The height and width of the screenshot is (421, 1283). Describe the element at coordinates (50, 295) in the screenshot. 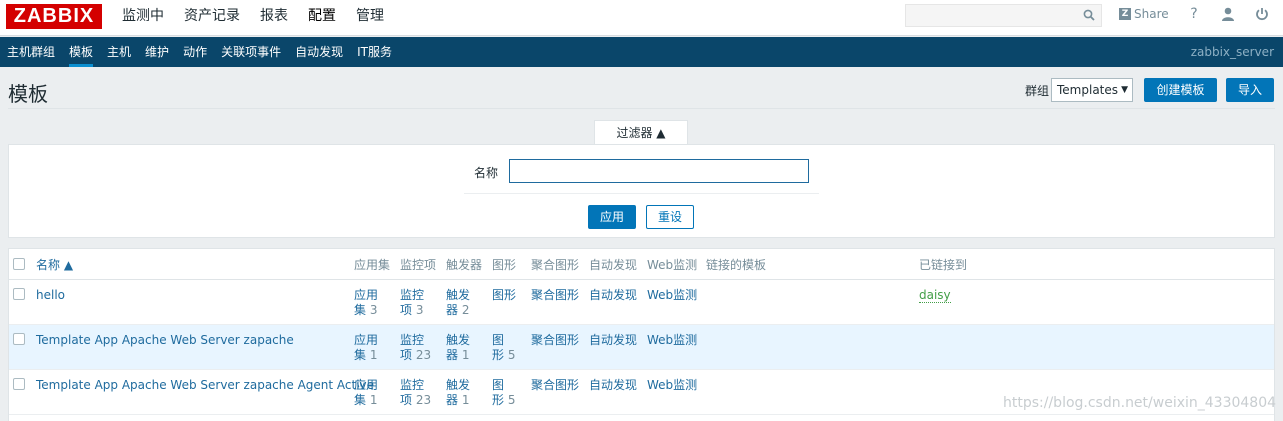

I see `template-name-link: hello` at that location.